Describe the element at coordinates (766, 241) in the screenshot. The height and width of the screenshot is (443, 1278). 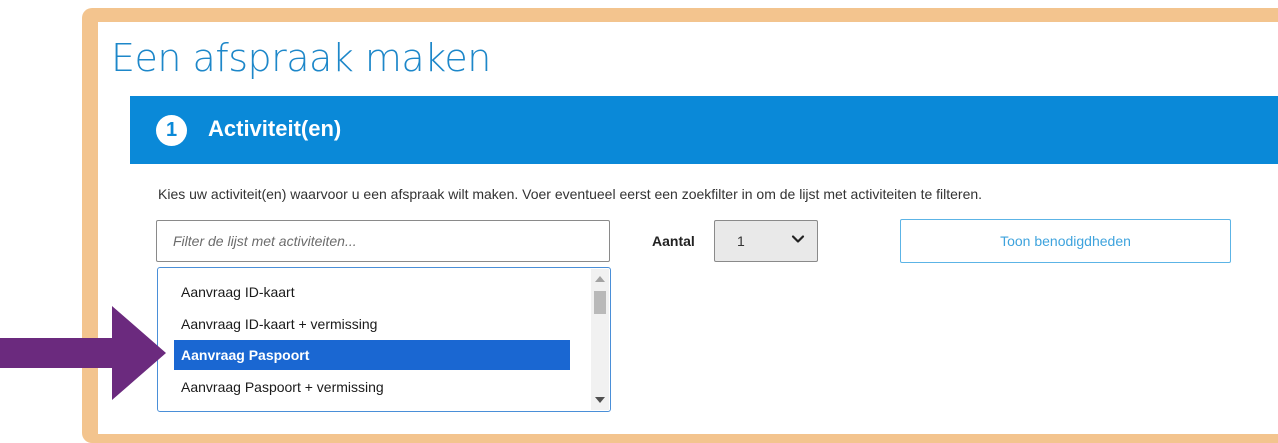
I see `count-select: 1` at that location.